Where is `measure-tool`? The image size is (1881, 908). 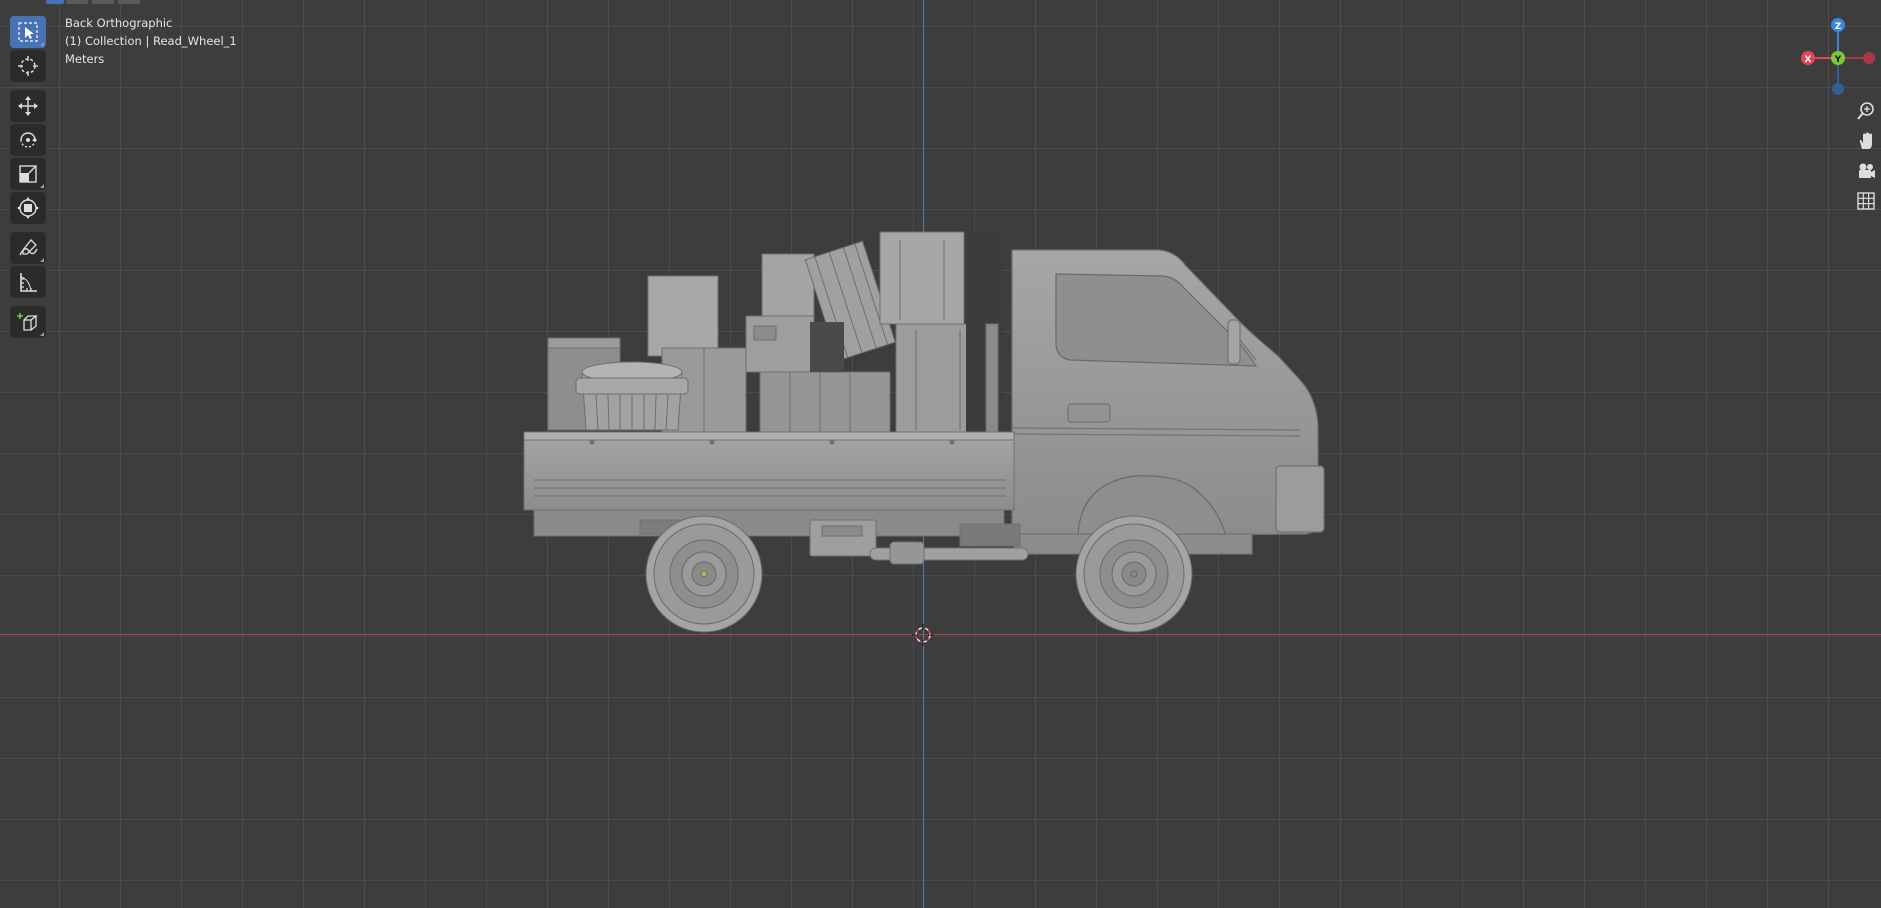 measure-tool is located at coordinates (28, 282).